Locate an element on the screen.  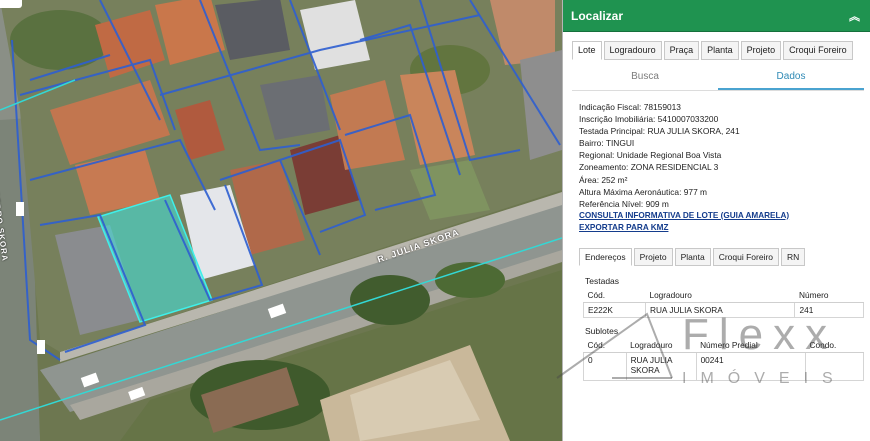
info-testada: Testada Principal: RUA JULIA SKORA, 241 is located at coordinates (659, 131).